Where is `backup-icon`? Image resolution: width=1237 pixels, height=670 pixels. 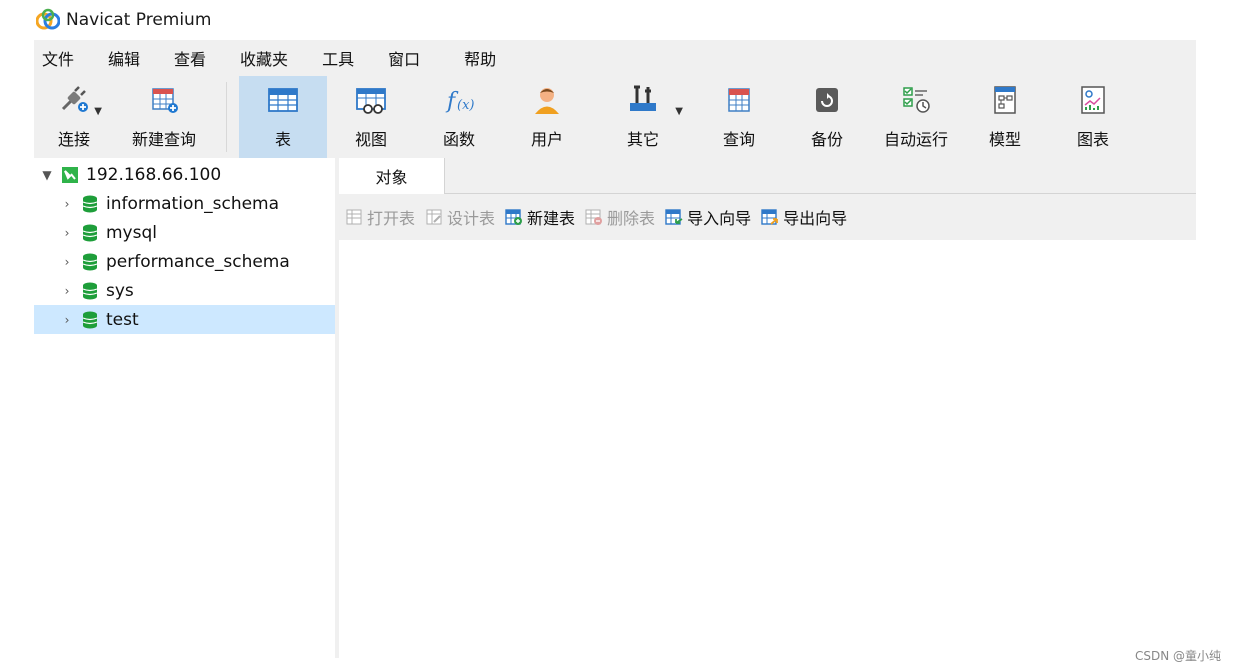
backup-icon is located at coordinates (827, 100).